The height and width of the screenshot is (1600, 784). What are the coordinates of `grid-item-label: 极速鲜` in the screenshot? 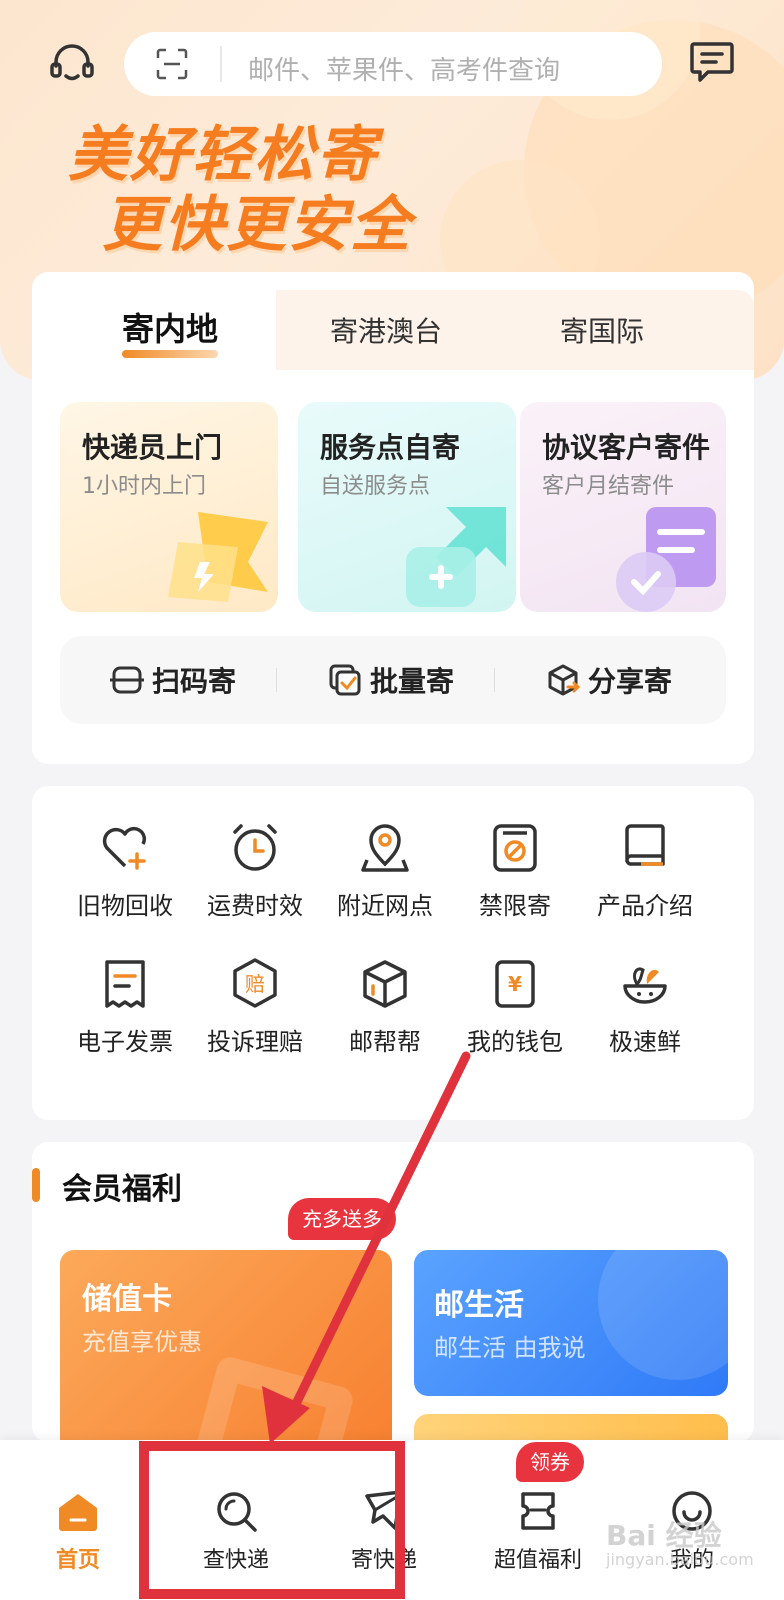 It's located at (645, 1042).